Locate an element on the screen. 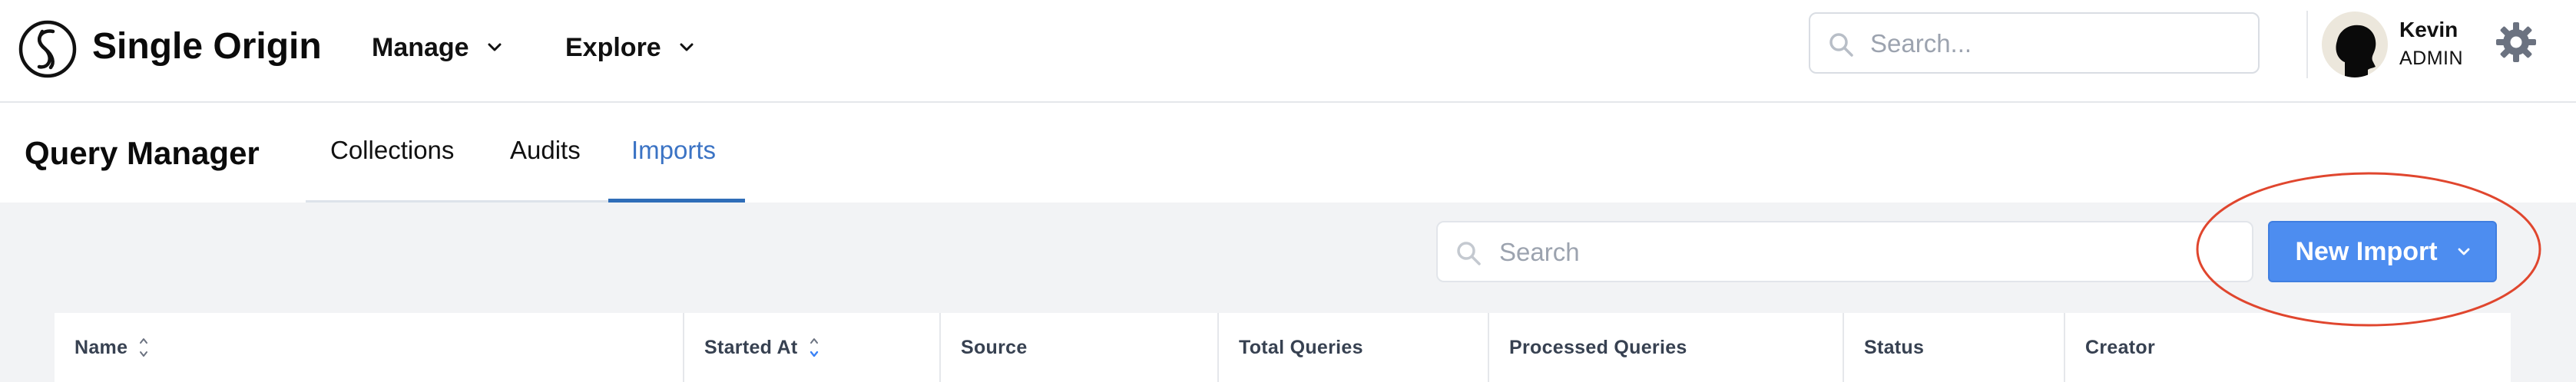  column-header-label: Creator is located at coordinates (2120, 347).